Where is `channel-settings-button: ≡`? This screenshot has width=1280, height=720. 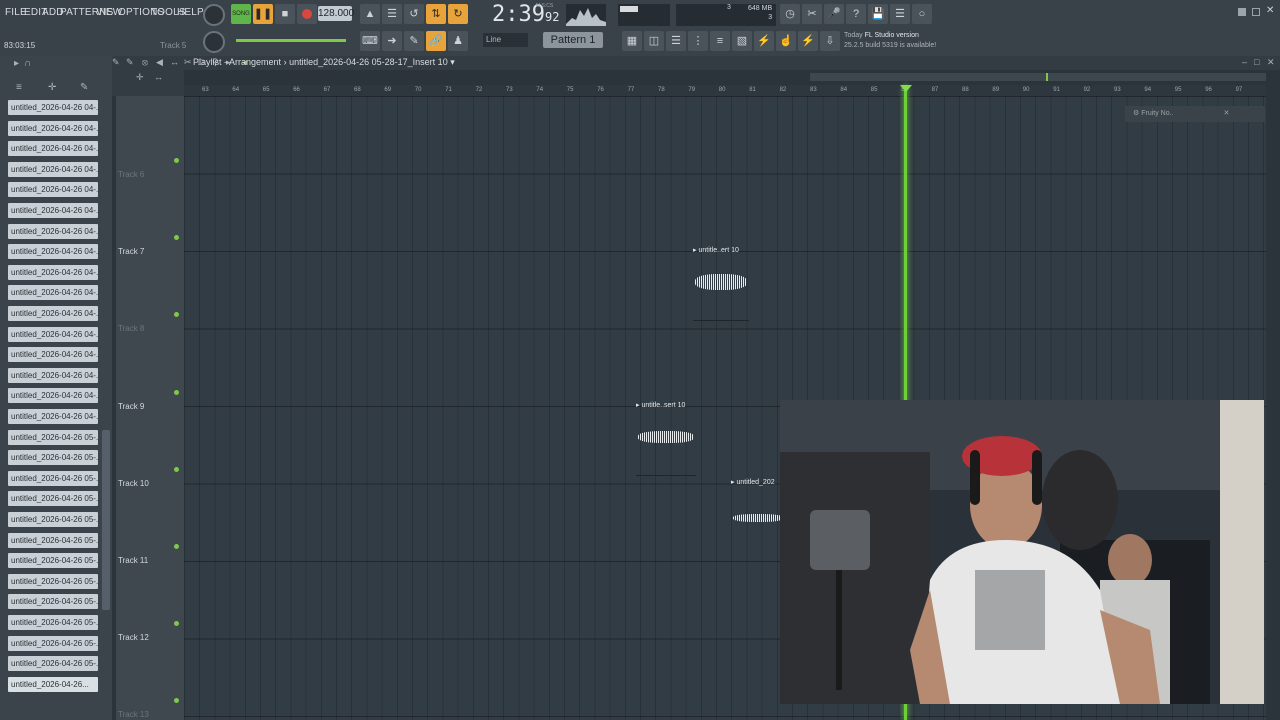 channel-settings-button: ≡ is located at coordinates (720, 41).